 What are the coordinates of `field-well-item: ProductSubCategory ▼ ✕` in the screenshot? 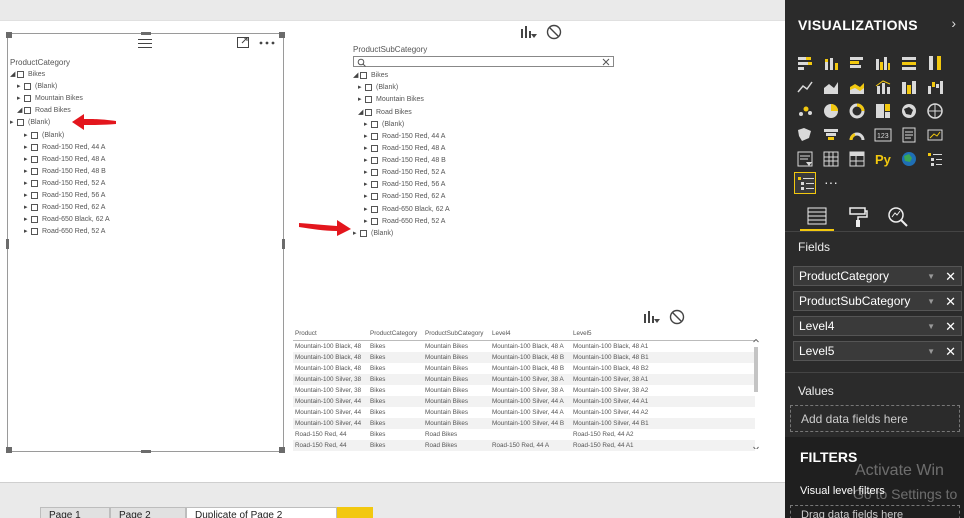 It's located at (877, 301).